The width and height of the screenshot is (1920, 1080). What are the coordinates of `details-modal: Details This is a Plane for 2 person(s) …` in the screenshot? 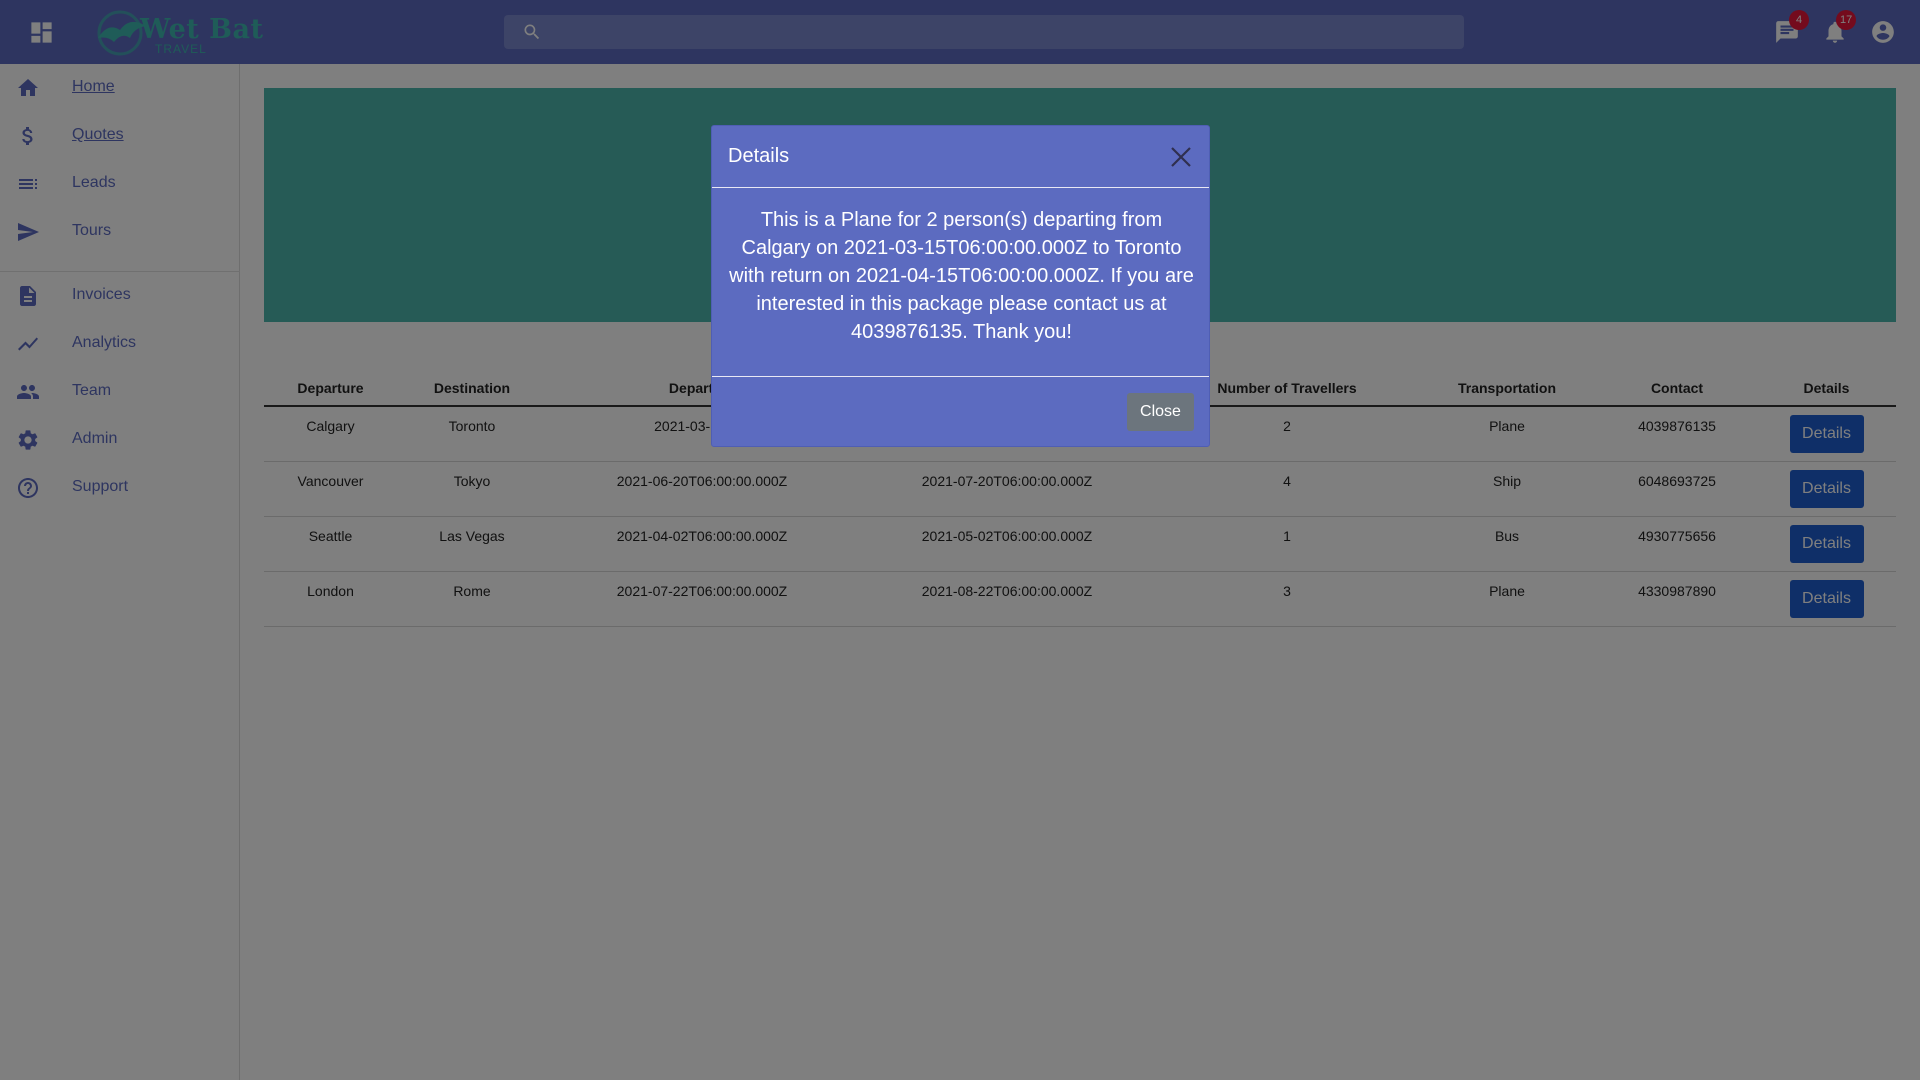 It's located at (960, 286).